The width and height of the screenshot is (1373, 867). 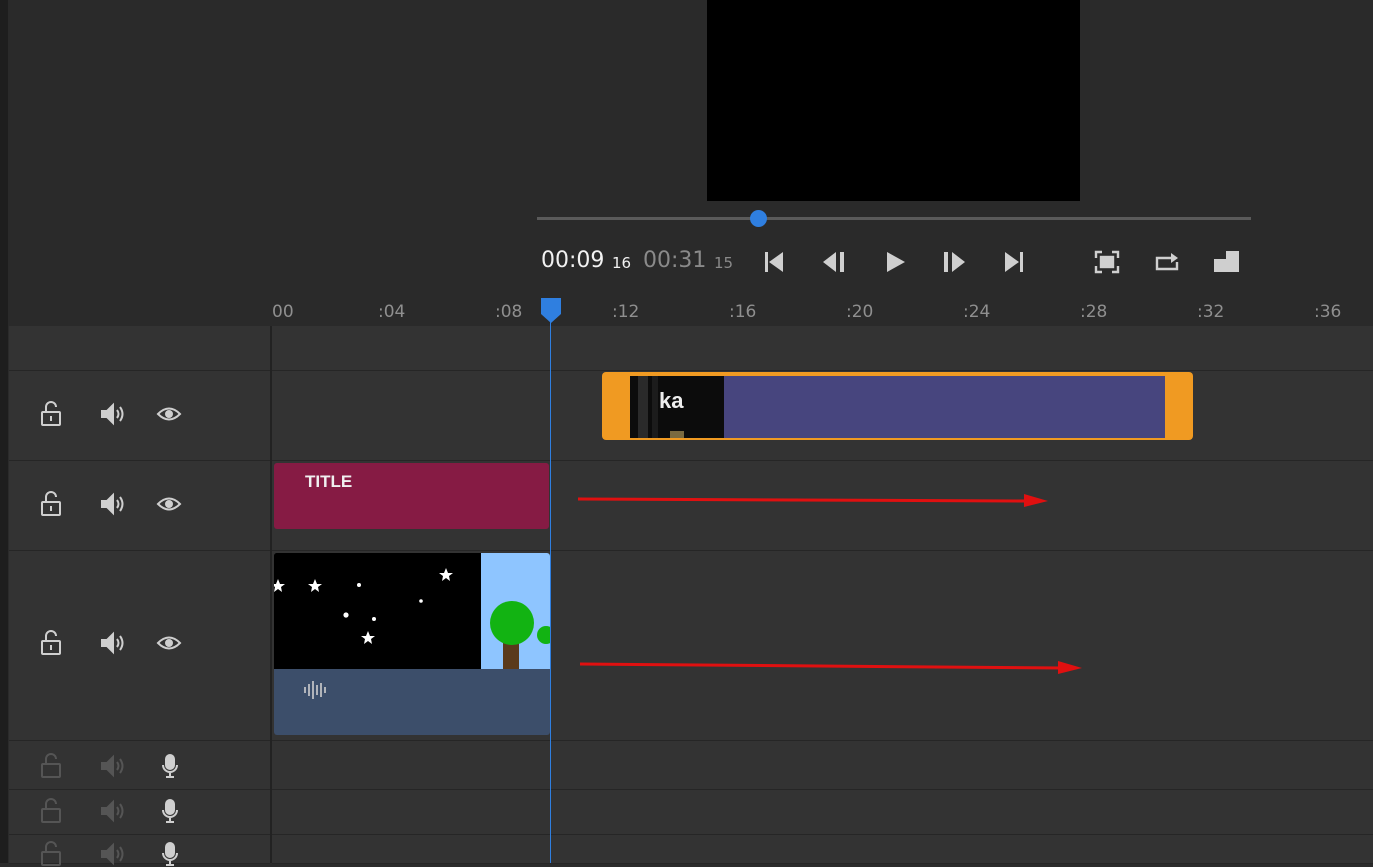 I want to click on step-back-icon, so click(x=833, y=262).